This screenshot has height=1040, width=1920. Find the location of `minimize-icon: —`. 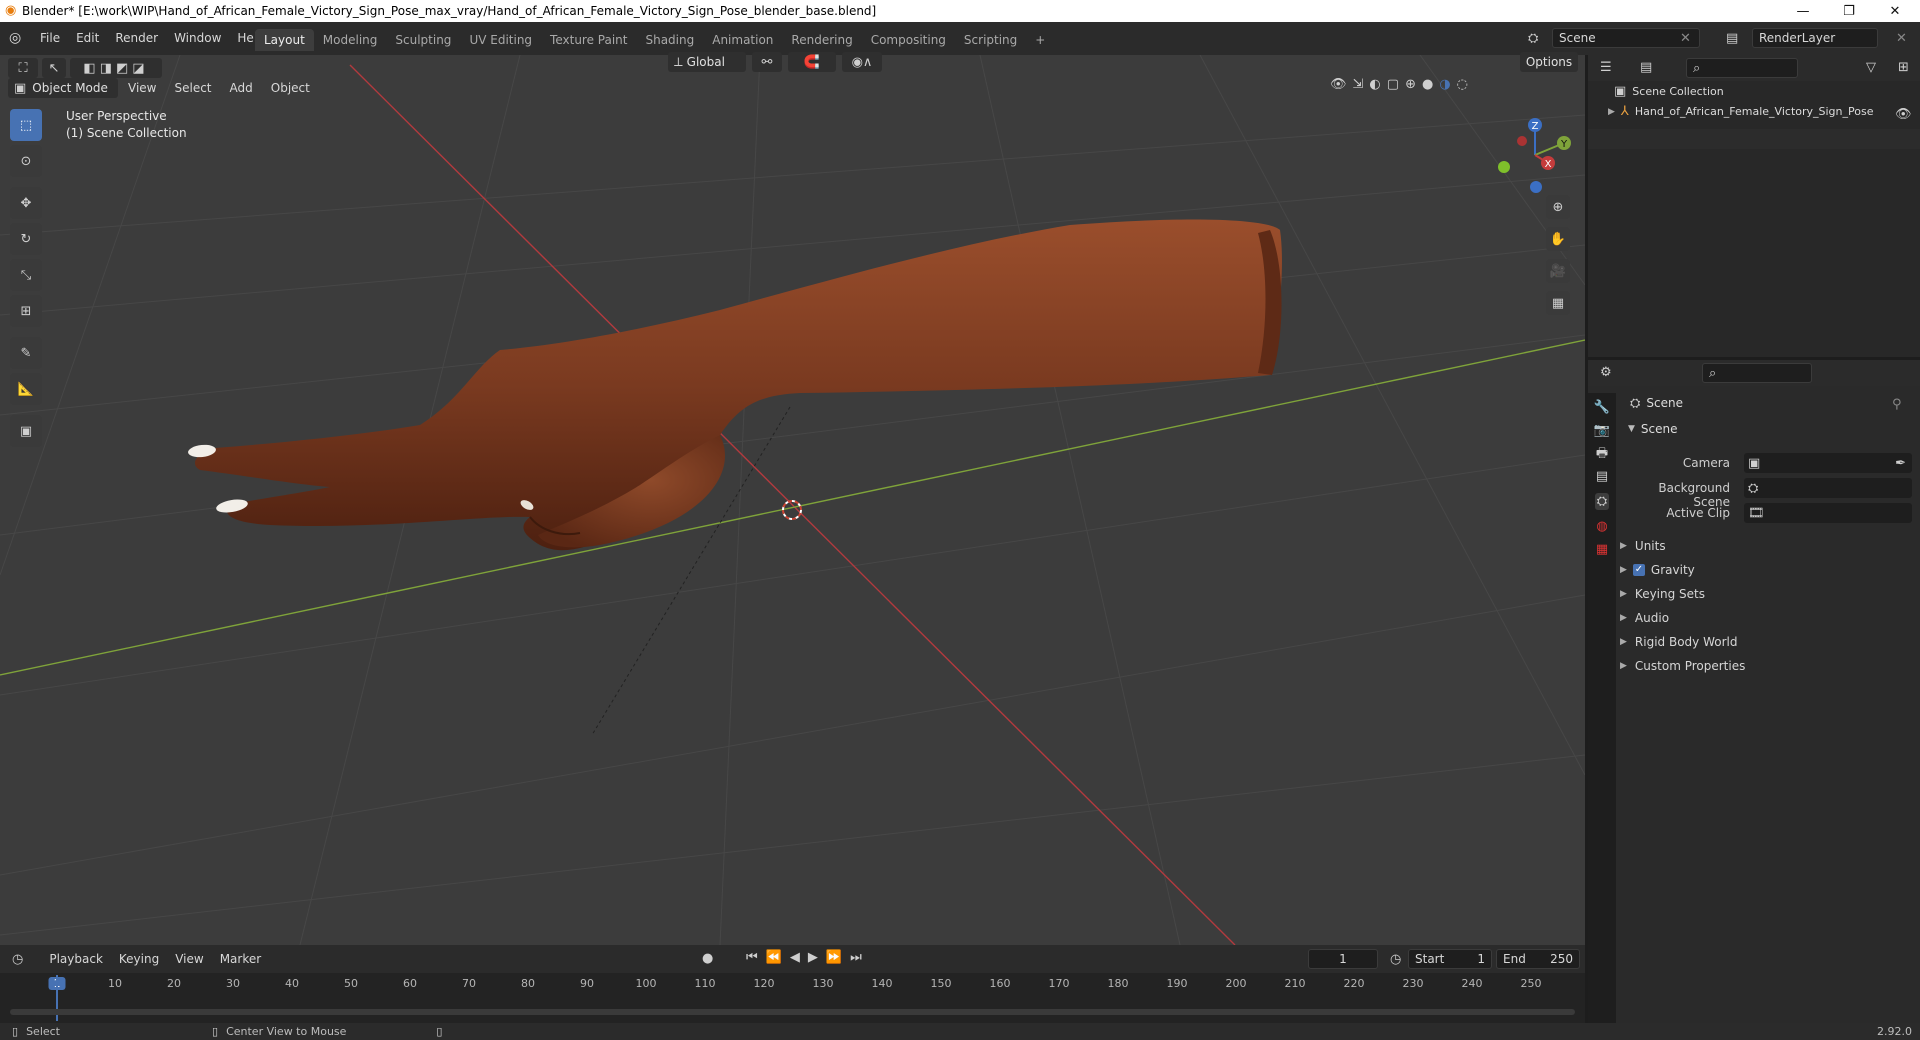

minimize-icon: — is located at coordinates (1803, 11).